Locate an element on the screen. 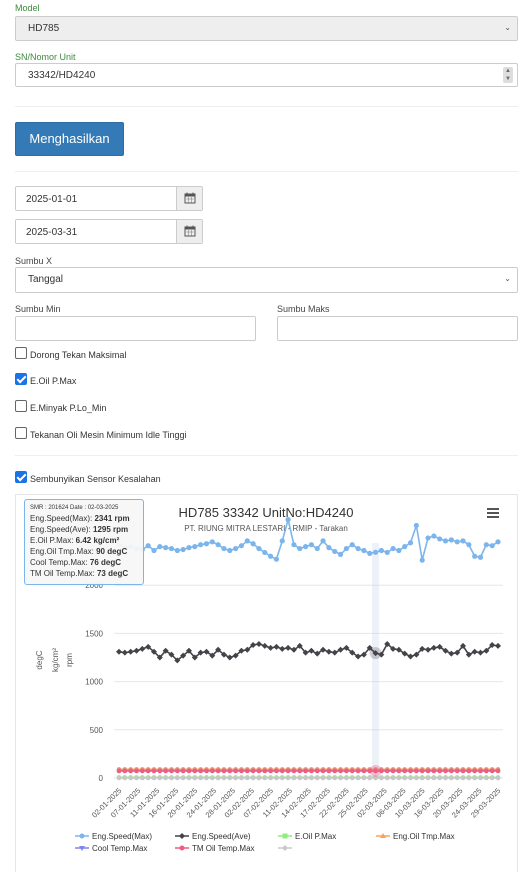 The width and height of the screenshot is (528, 872). chevron-down-icon: ⌄ is located at coordinates (507, 27).